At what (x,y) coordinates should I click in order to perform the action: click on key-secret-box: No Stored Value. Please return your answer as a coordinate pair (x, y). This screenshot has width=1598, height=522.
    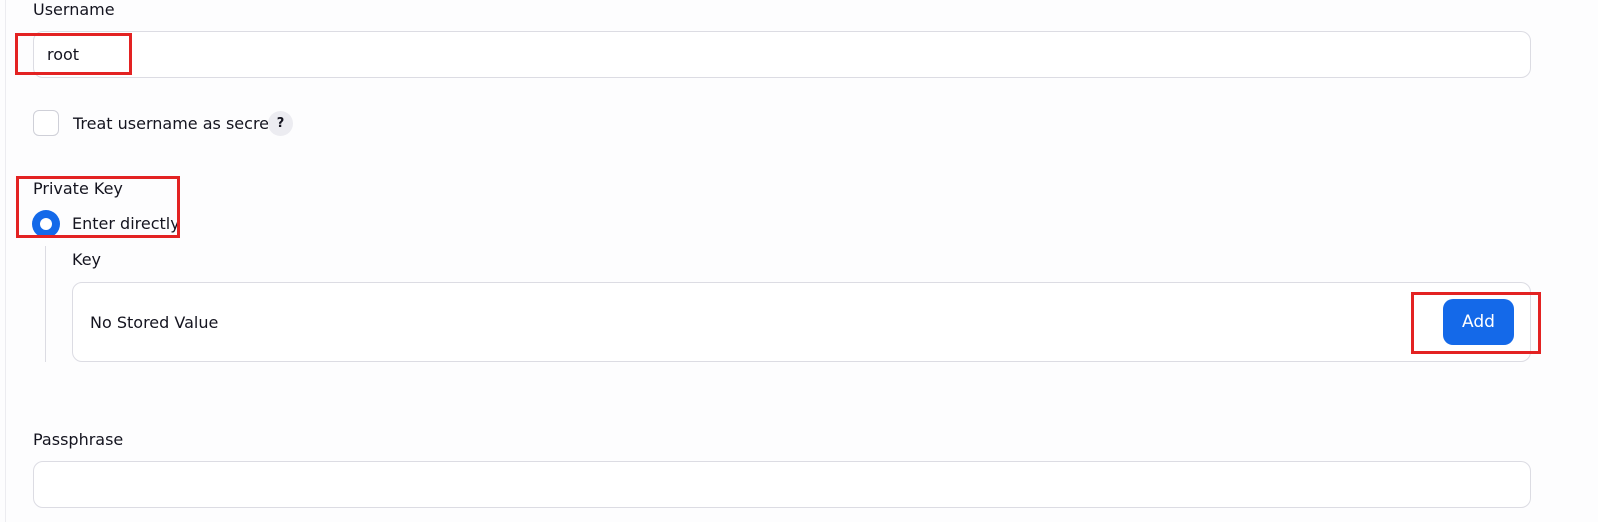
    Looking at the image, I should click on (801, 322).